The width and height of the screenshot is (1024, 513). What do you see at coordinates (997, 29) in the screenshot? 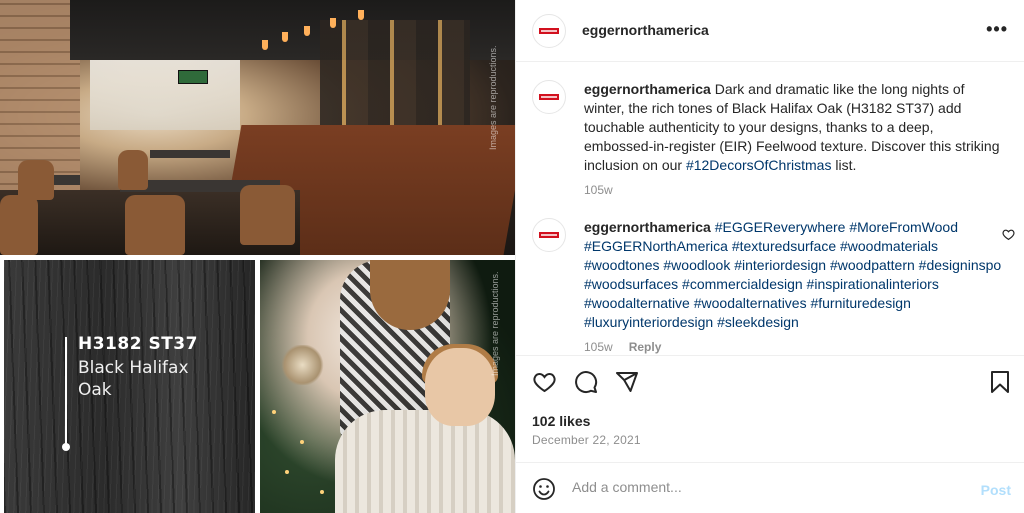
I see `more-options-icon: •••` at bounding box center [997, 29].